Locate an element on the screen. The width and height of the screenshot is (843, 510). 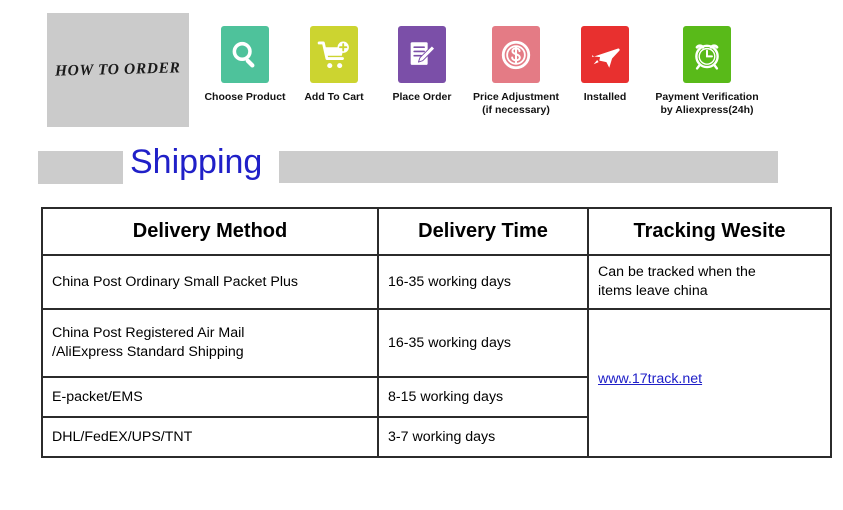
order-step-1: Choose Product is located at coordinates (245, 65).